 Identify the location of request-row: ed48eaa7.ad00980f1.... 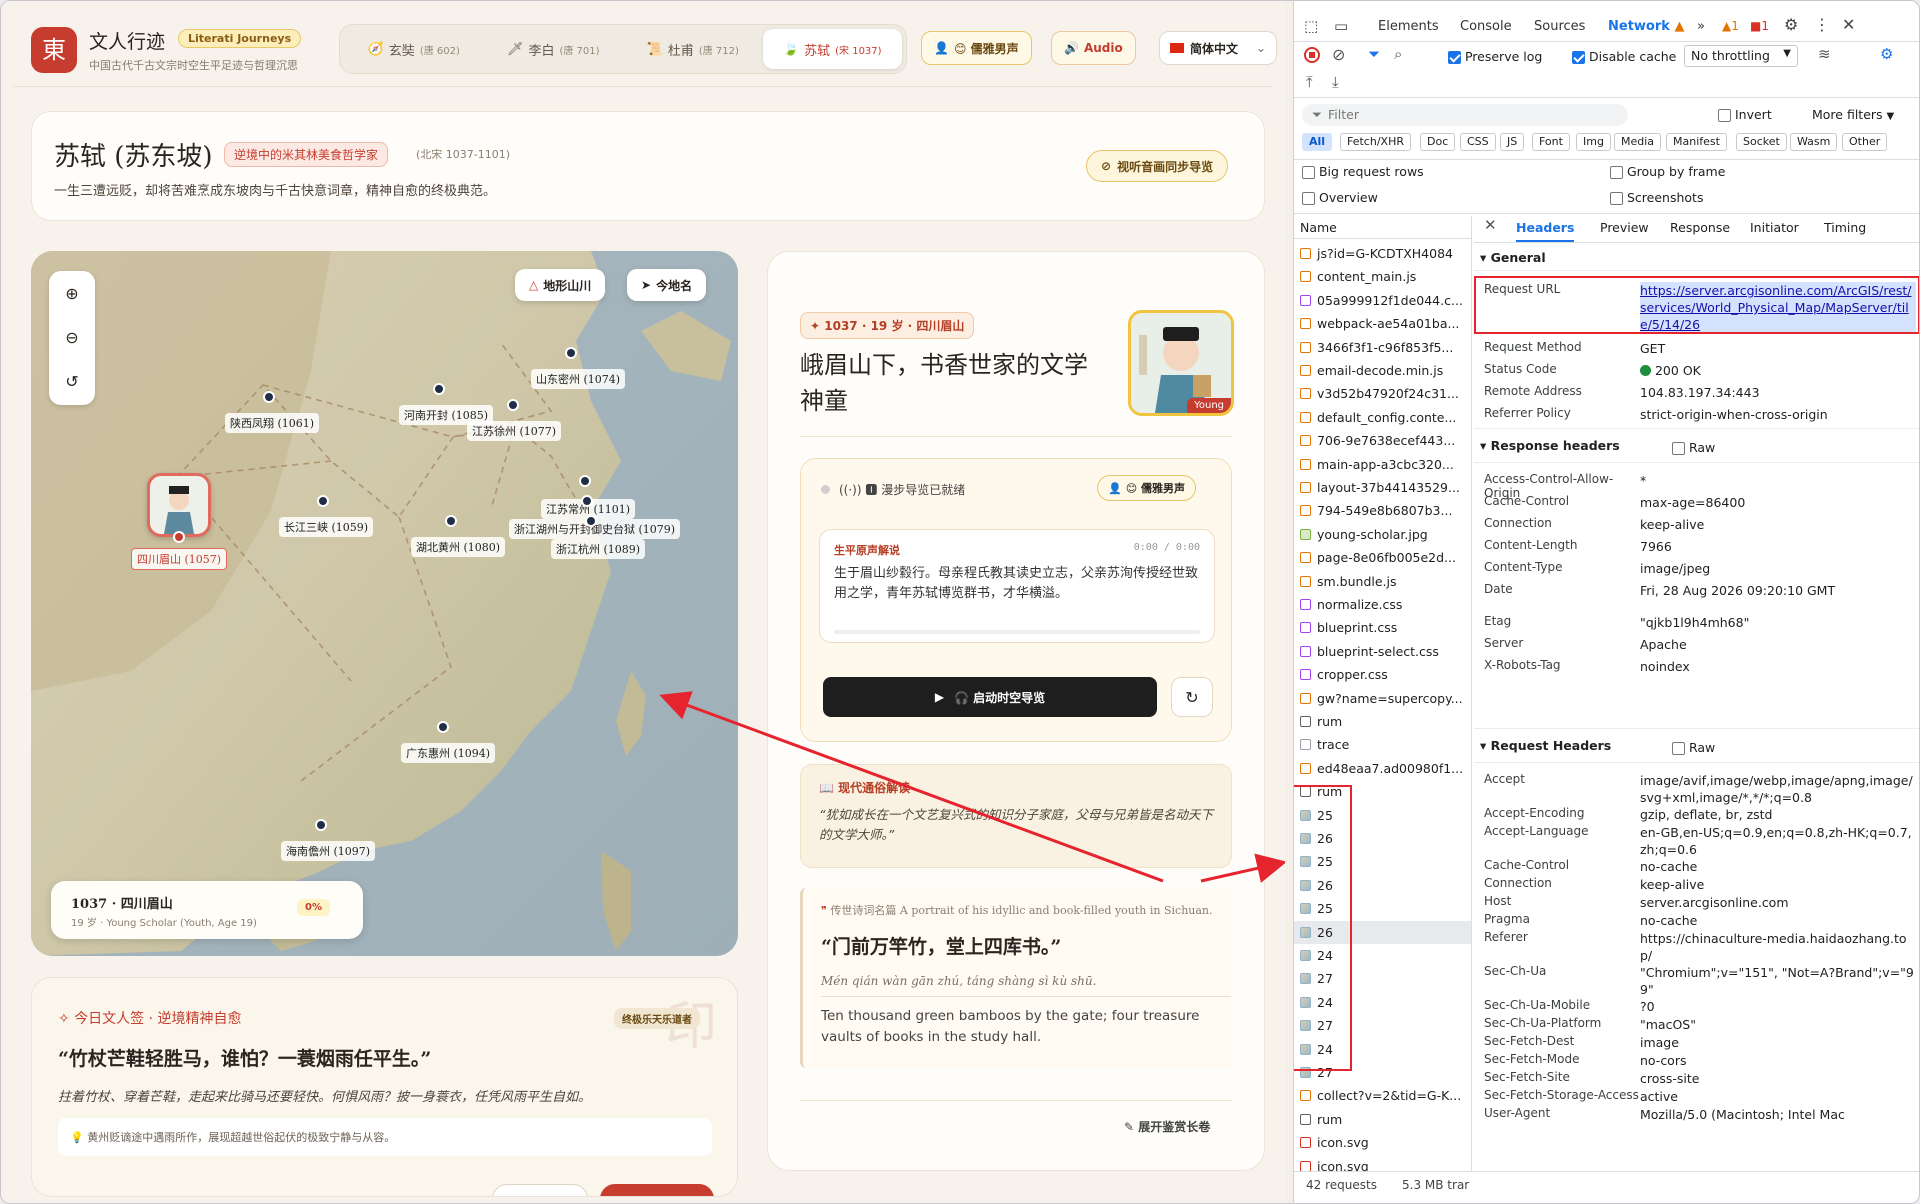
(1382, 768).